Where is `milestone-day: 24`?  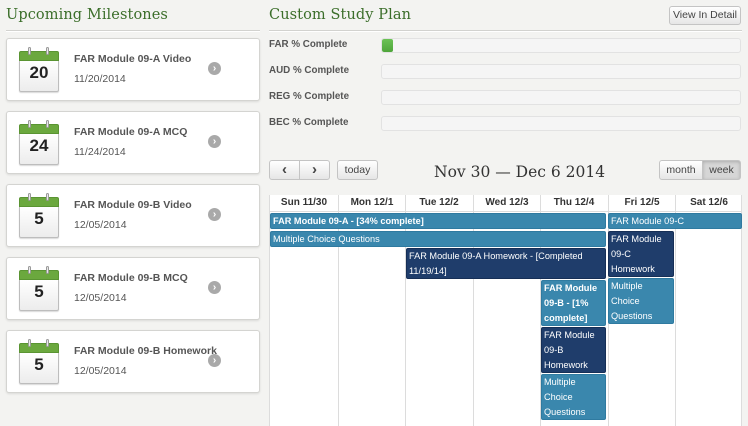
milestone-day: 24 is located at coordinates (39, 145).